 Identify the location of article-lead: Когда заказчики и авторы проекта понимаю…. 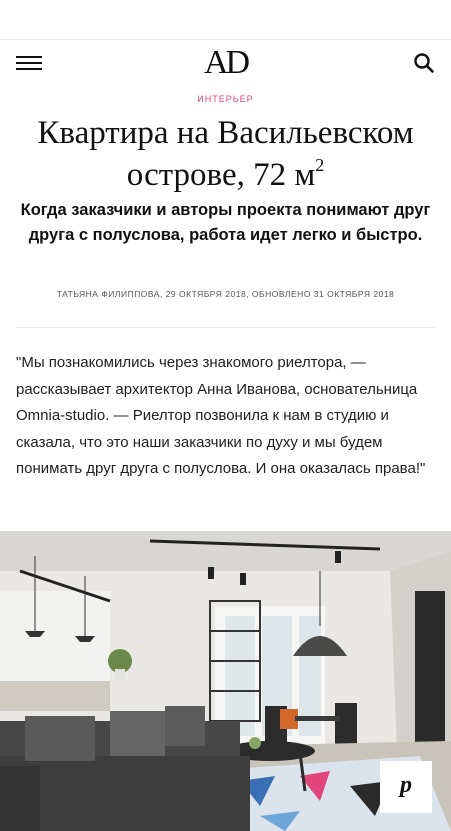
(225, 222).